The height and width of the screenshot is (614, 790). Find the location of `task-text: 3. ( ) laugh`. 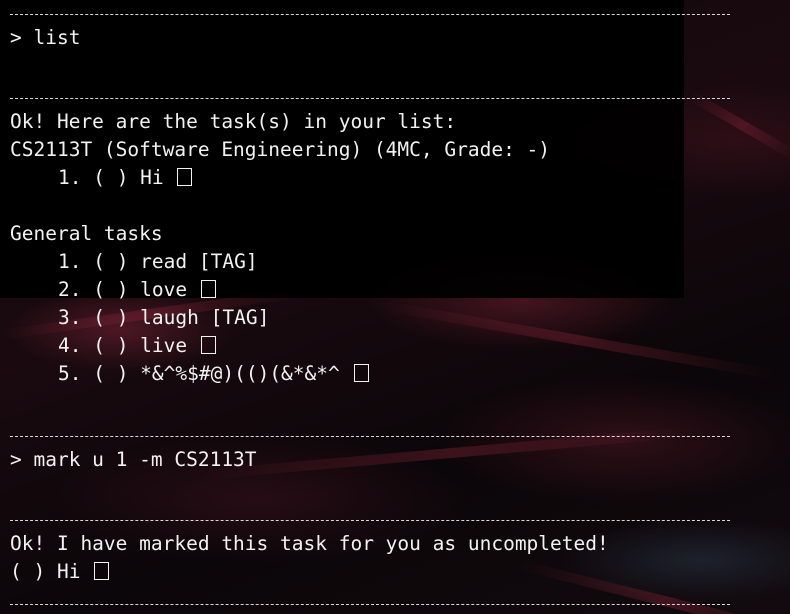

task-text: 3. ( ) laugh is located at coordinates (128, 317).